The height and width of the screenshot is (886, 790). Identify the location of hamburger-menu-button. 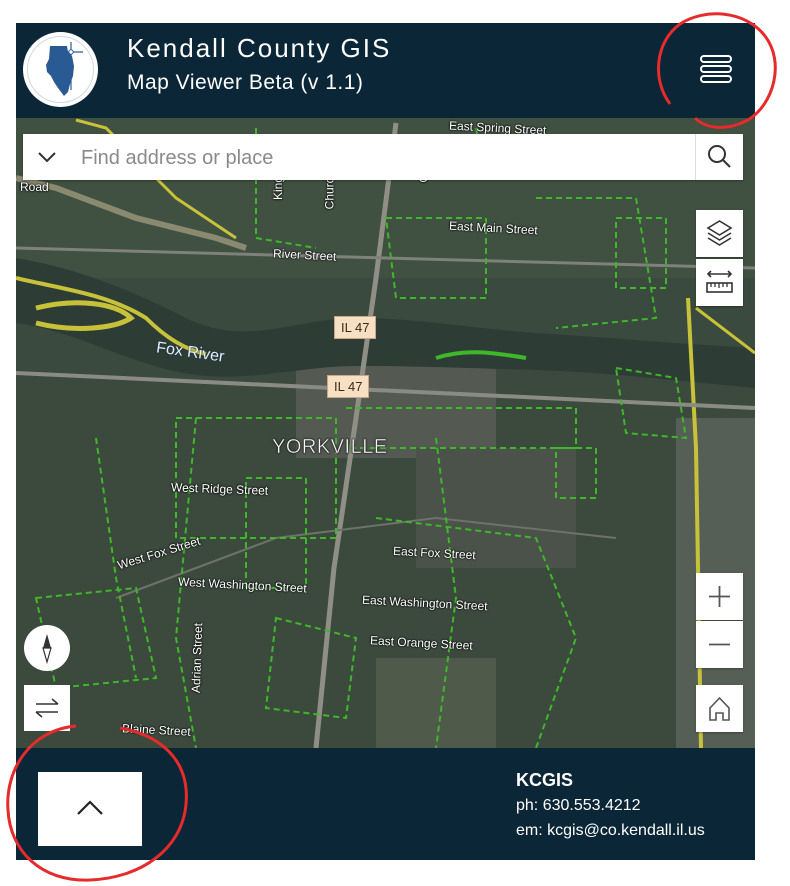
(716, 69).